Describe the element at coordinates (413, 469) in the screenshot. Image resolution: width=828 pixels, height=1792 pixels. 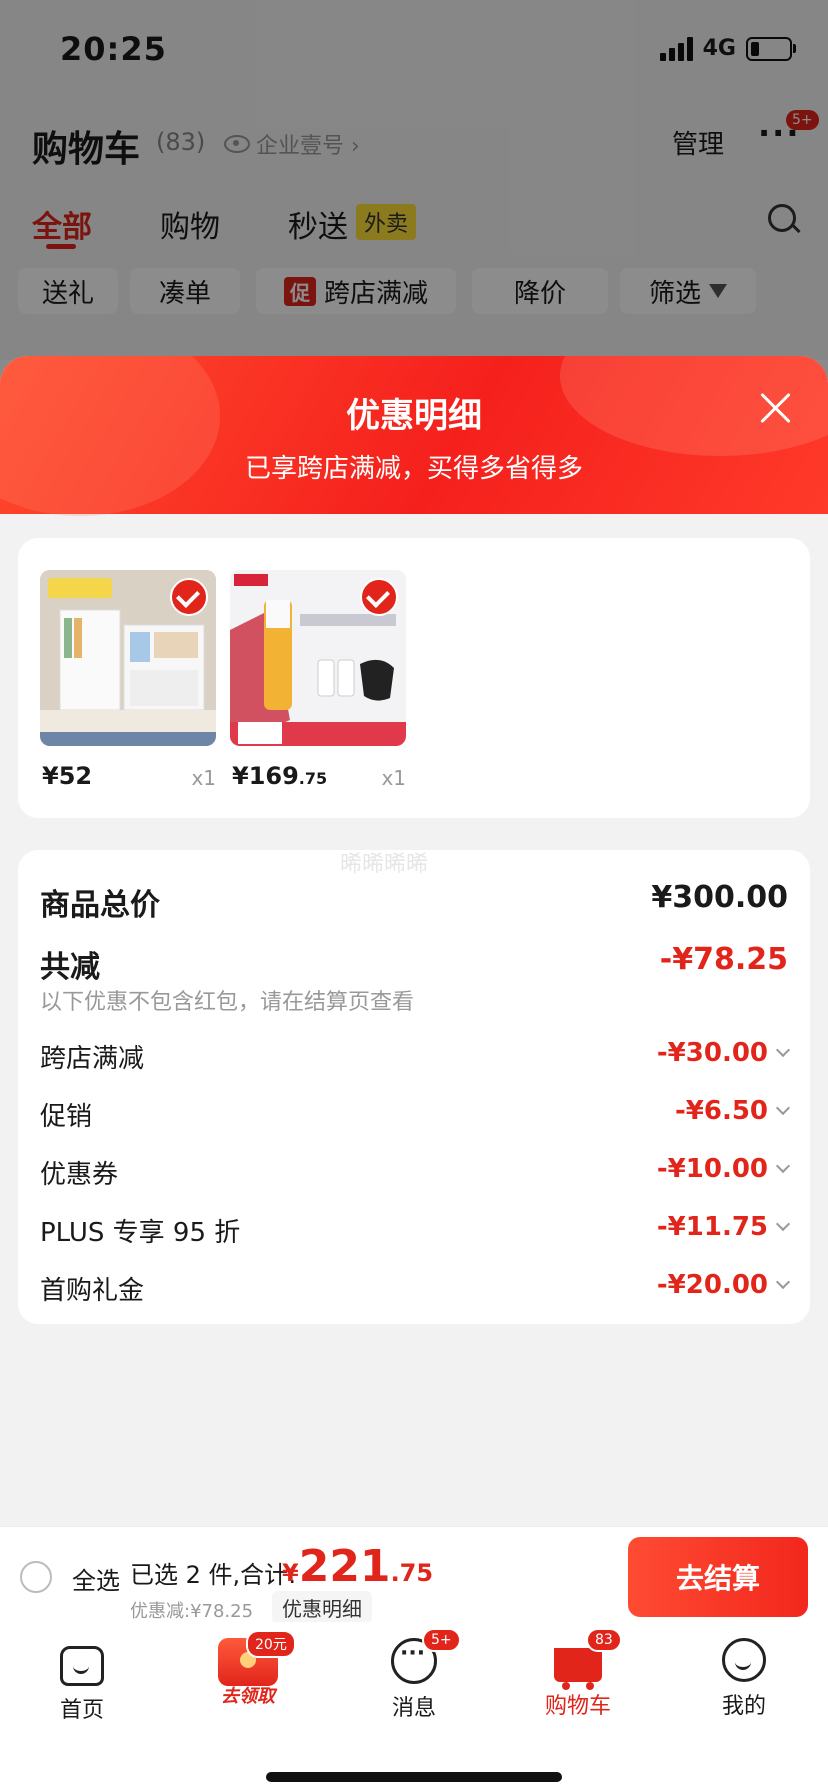
I see `sheet-subtitle: 已享跨店满减，买得多省得多` at that location.